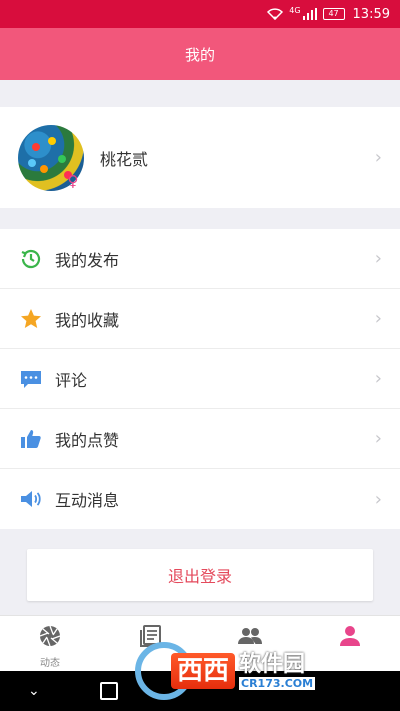 Image resolution: width=400 pixels, height=711 pixels. I want to click on page-title: 我的, so click(199, 54).